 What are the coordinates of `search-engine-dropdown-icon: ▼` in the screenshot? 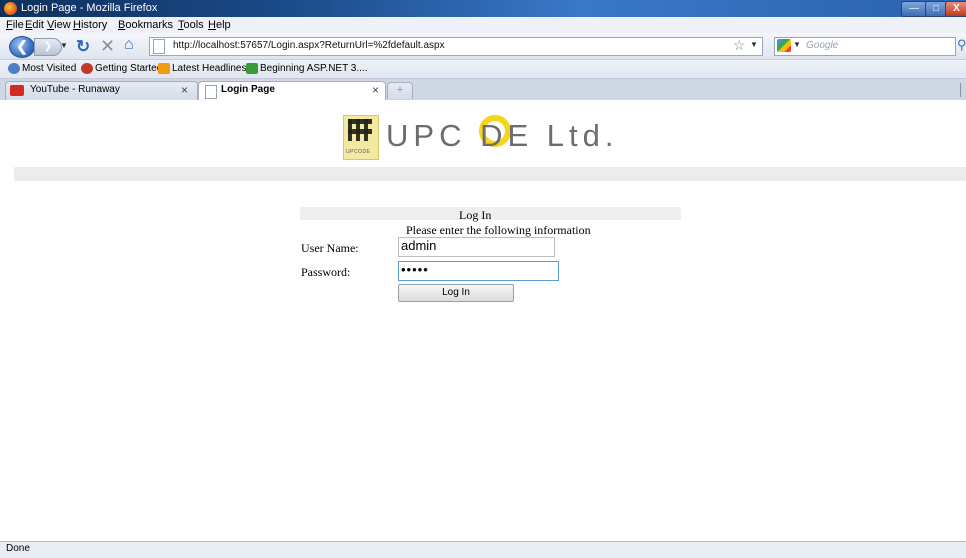 It's located at (797, 44).